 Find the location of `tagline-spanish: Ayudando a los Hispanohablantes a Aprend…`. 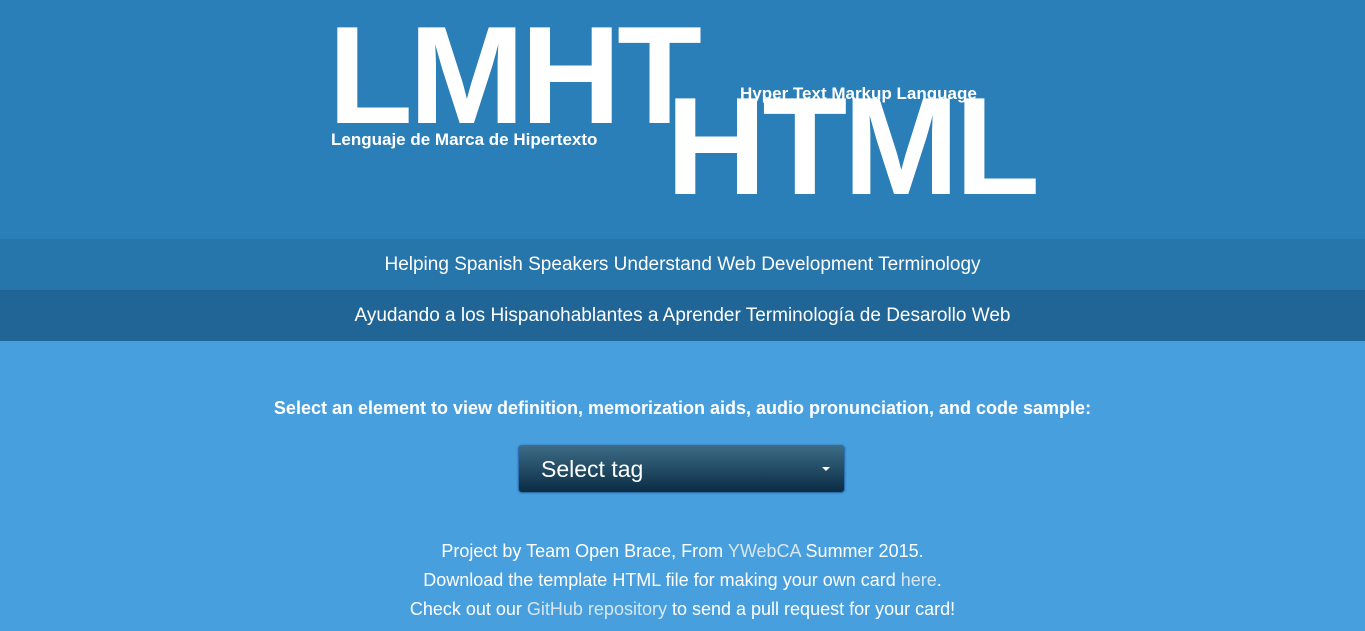

tagline-spanish: Ayudando a los Hispanohablantes a Aprend… is located at coordinates (682, 315).